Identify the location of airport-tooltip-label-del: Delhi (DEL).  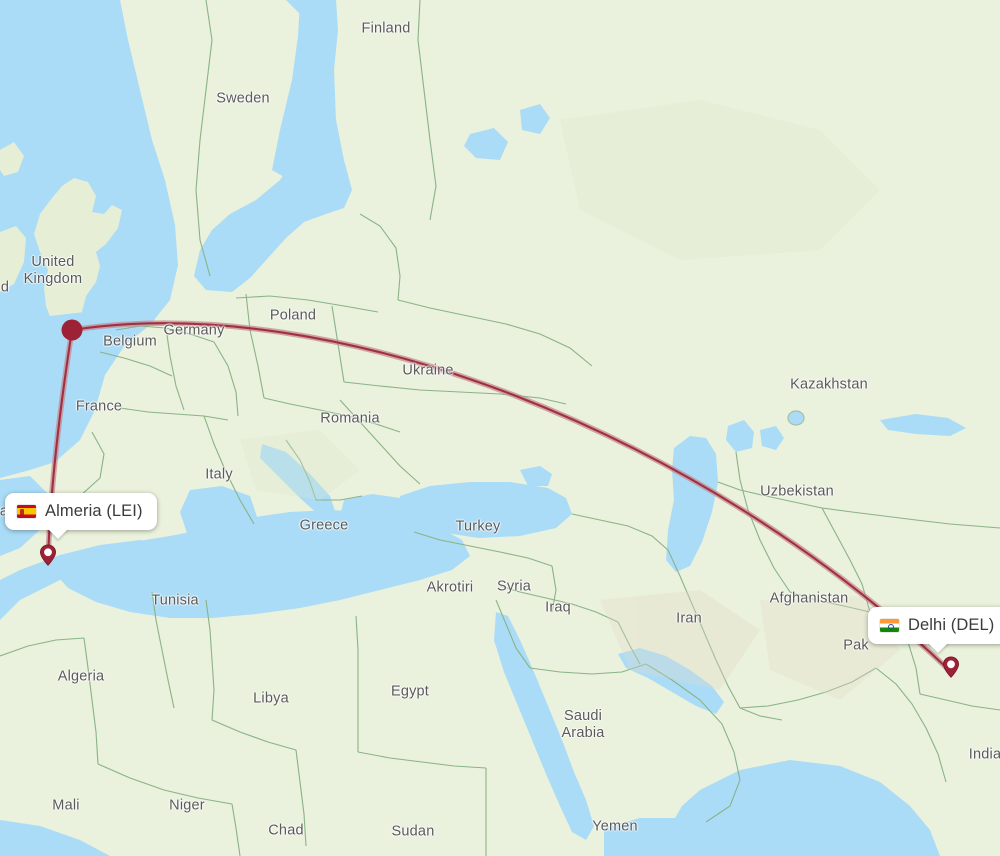
(951, 625).